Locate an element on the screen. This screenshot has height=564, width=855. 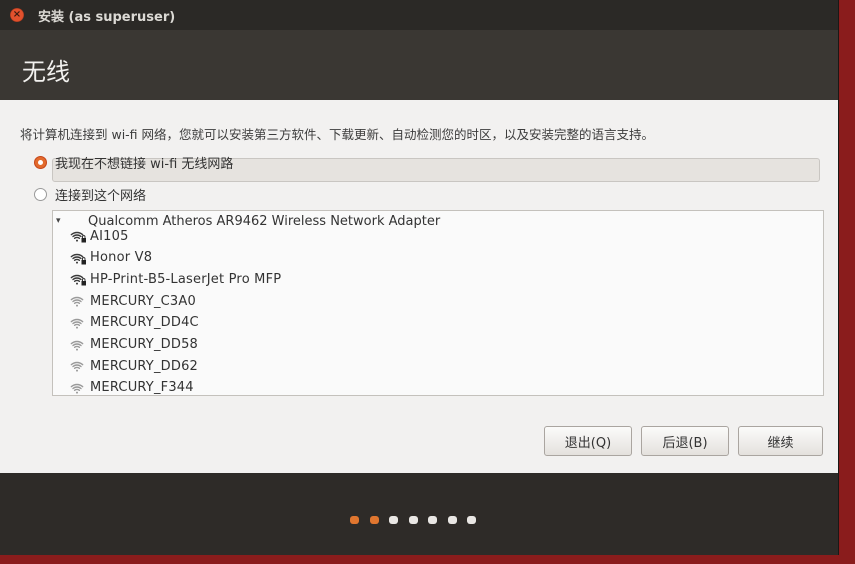
network-ssid: MERCURY_F344 is located at coordinates (142, 388).